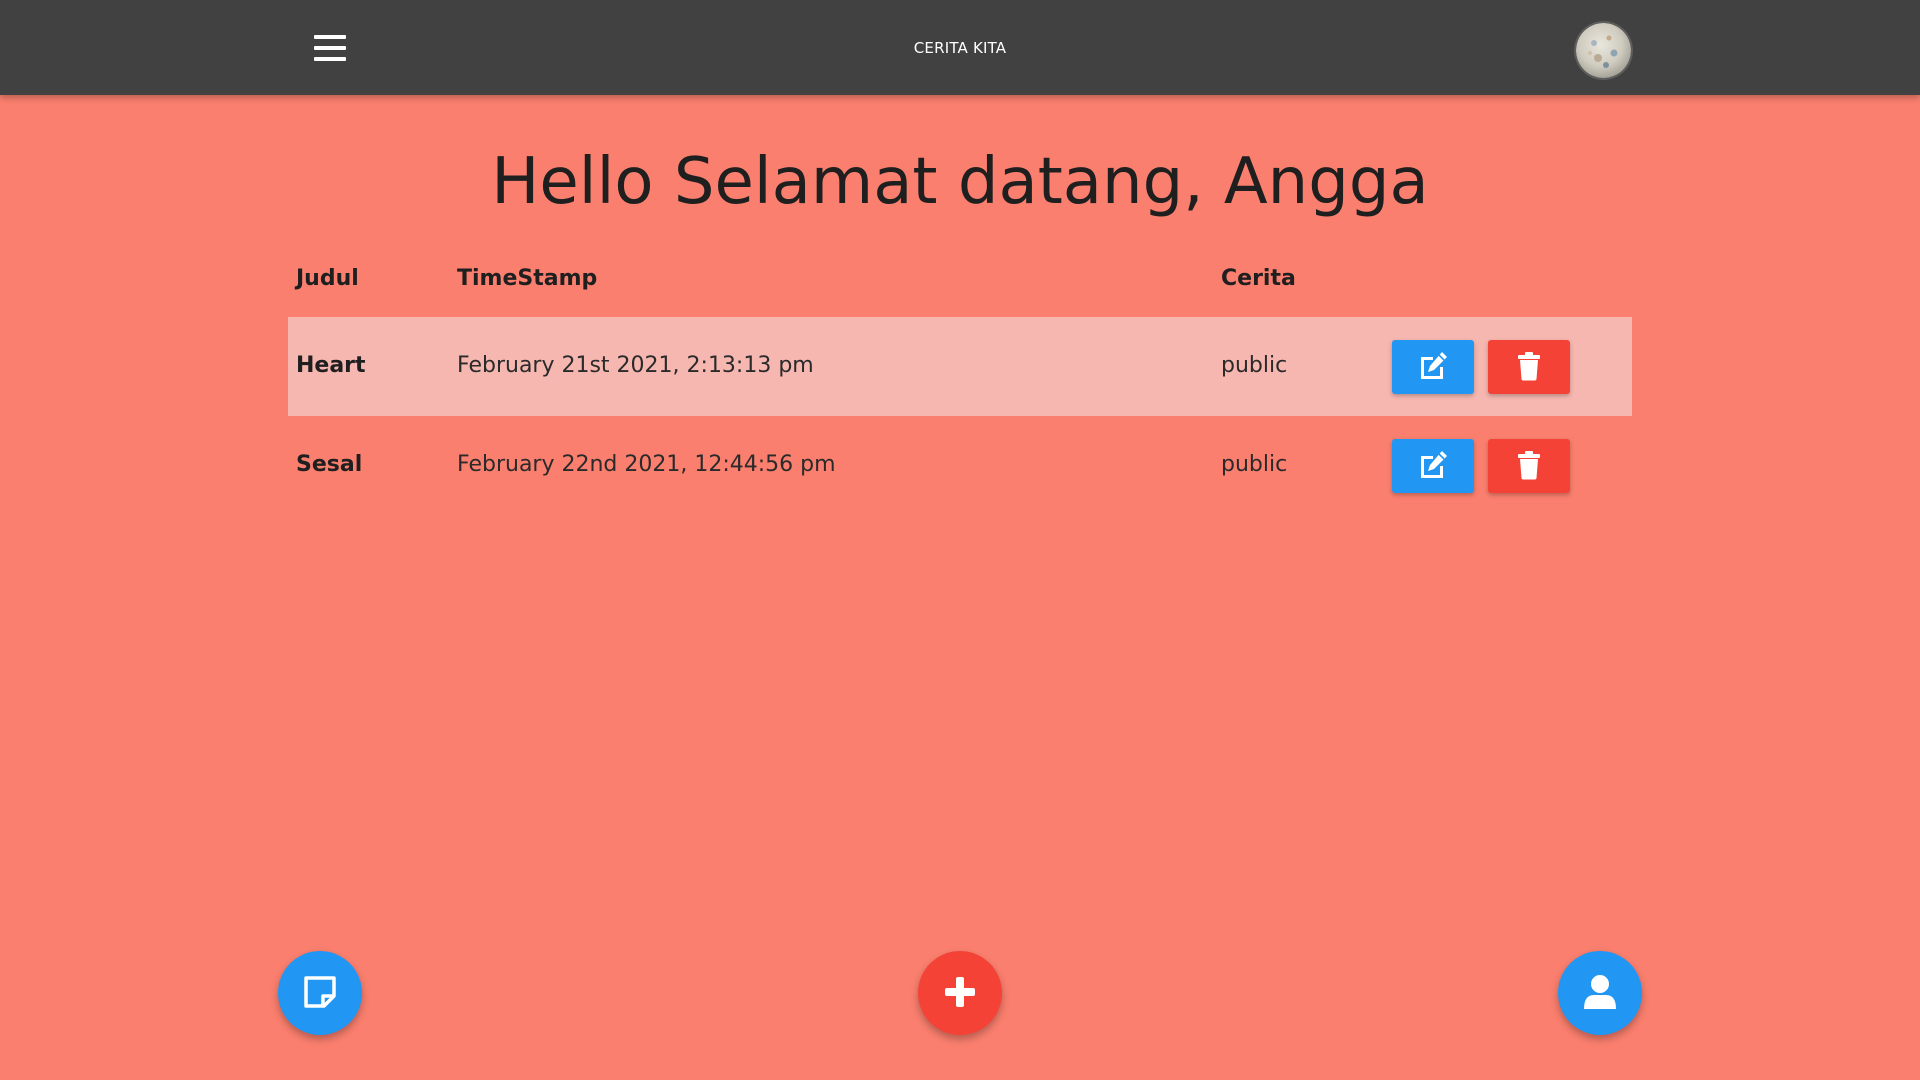 Image resolution: width=1920 pixels, height=1080 pixels. What do you see at coordinates (960, 283) in the screenshot?
I see `table-header: Judul TimeStamp Cerita` at bounding box center [960, 283].